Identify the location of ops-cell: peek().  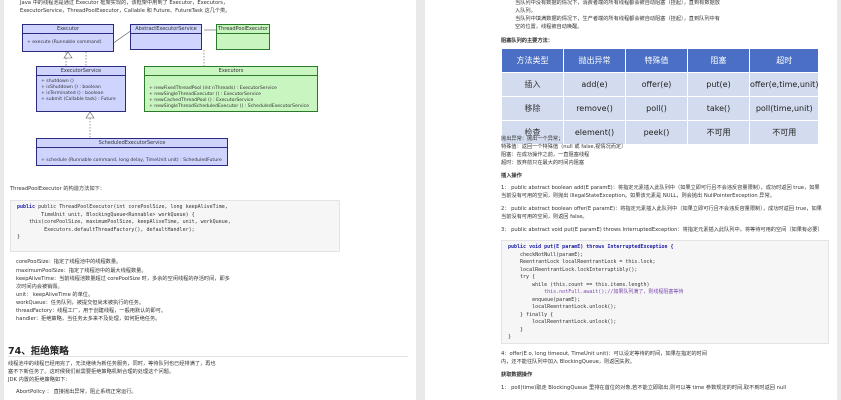
(656, 132).